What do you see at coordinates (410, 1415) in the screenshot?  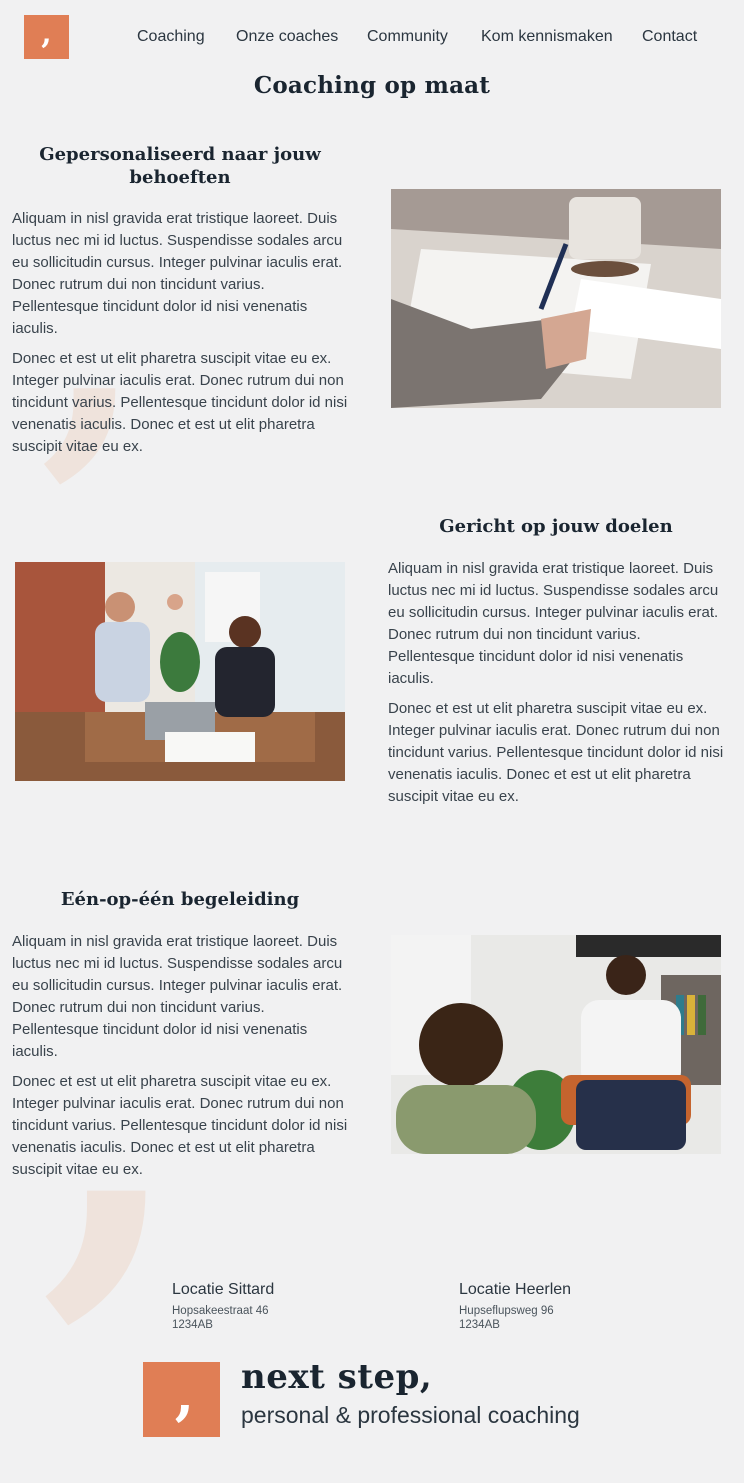 I see `footer-brand-tagline: personal & professional coaching` at bounding box center [410, 1415].